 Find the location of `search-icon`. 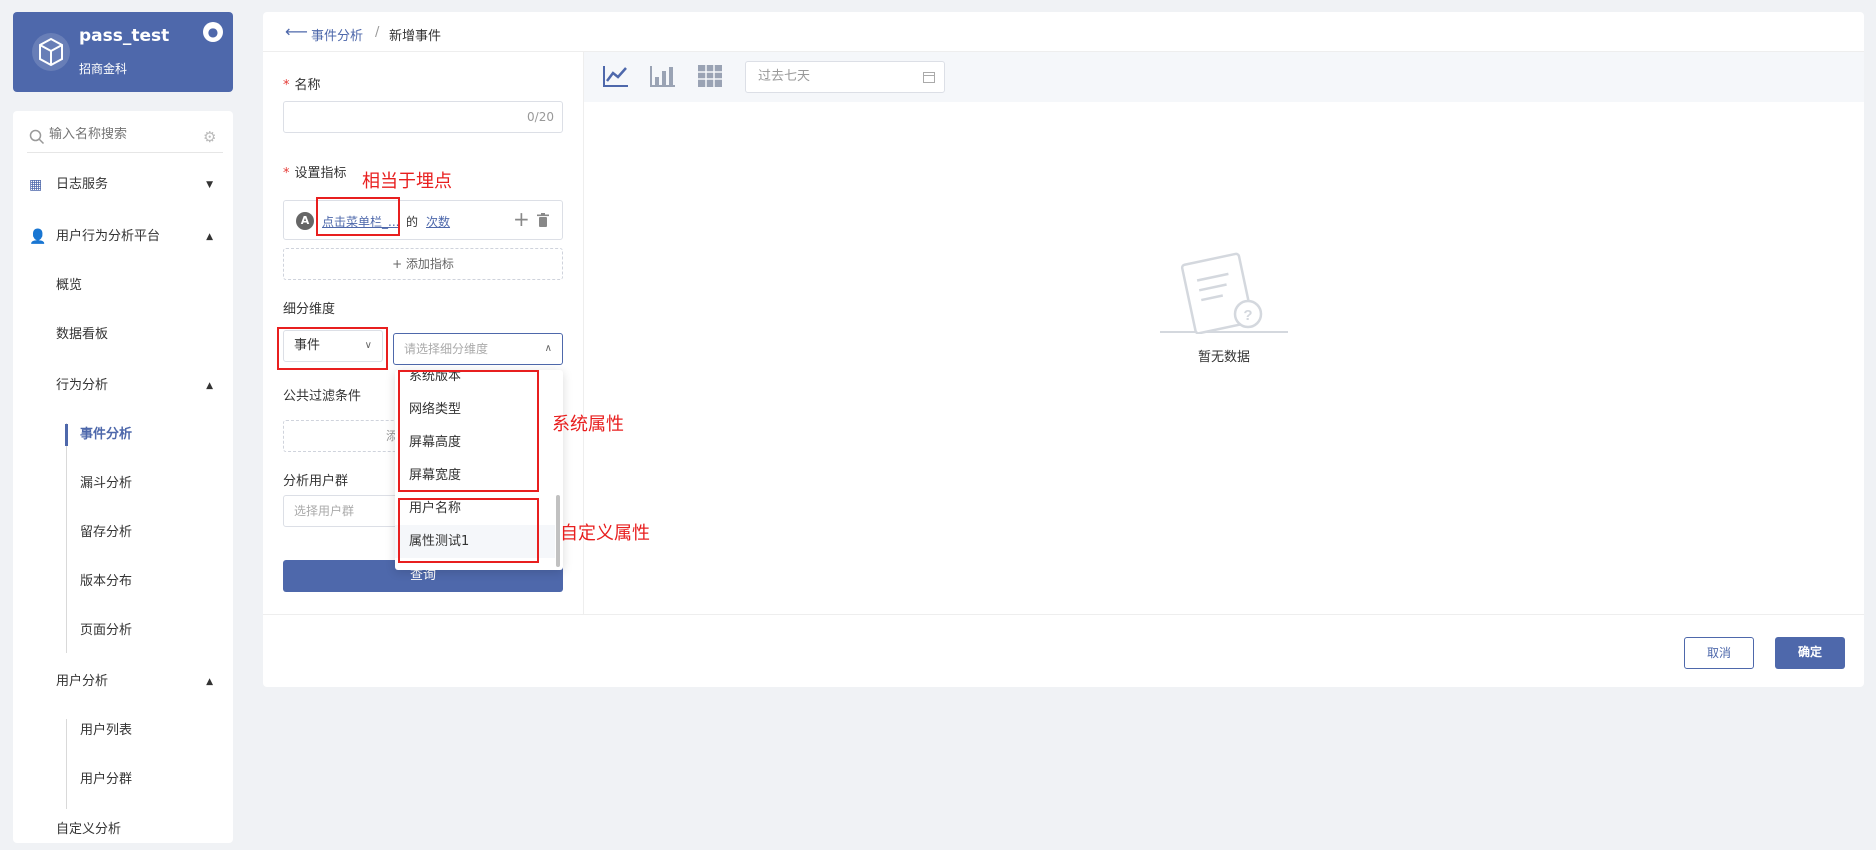

search-icon is located at coordinates (37, 137).